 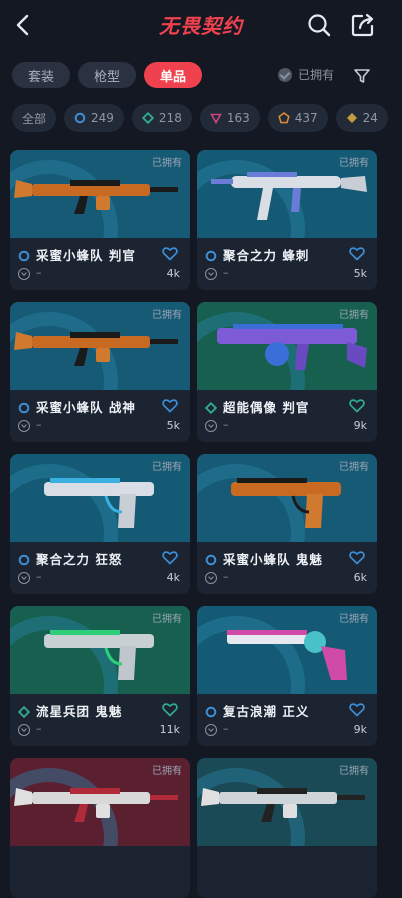 I want to click on skin-card: 已拥有聚合之力 蜂刺 – 5k, so click(x=287, y=220).